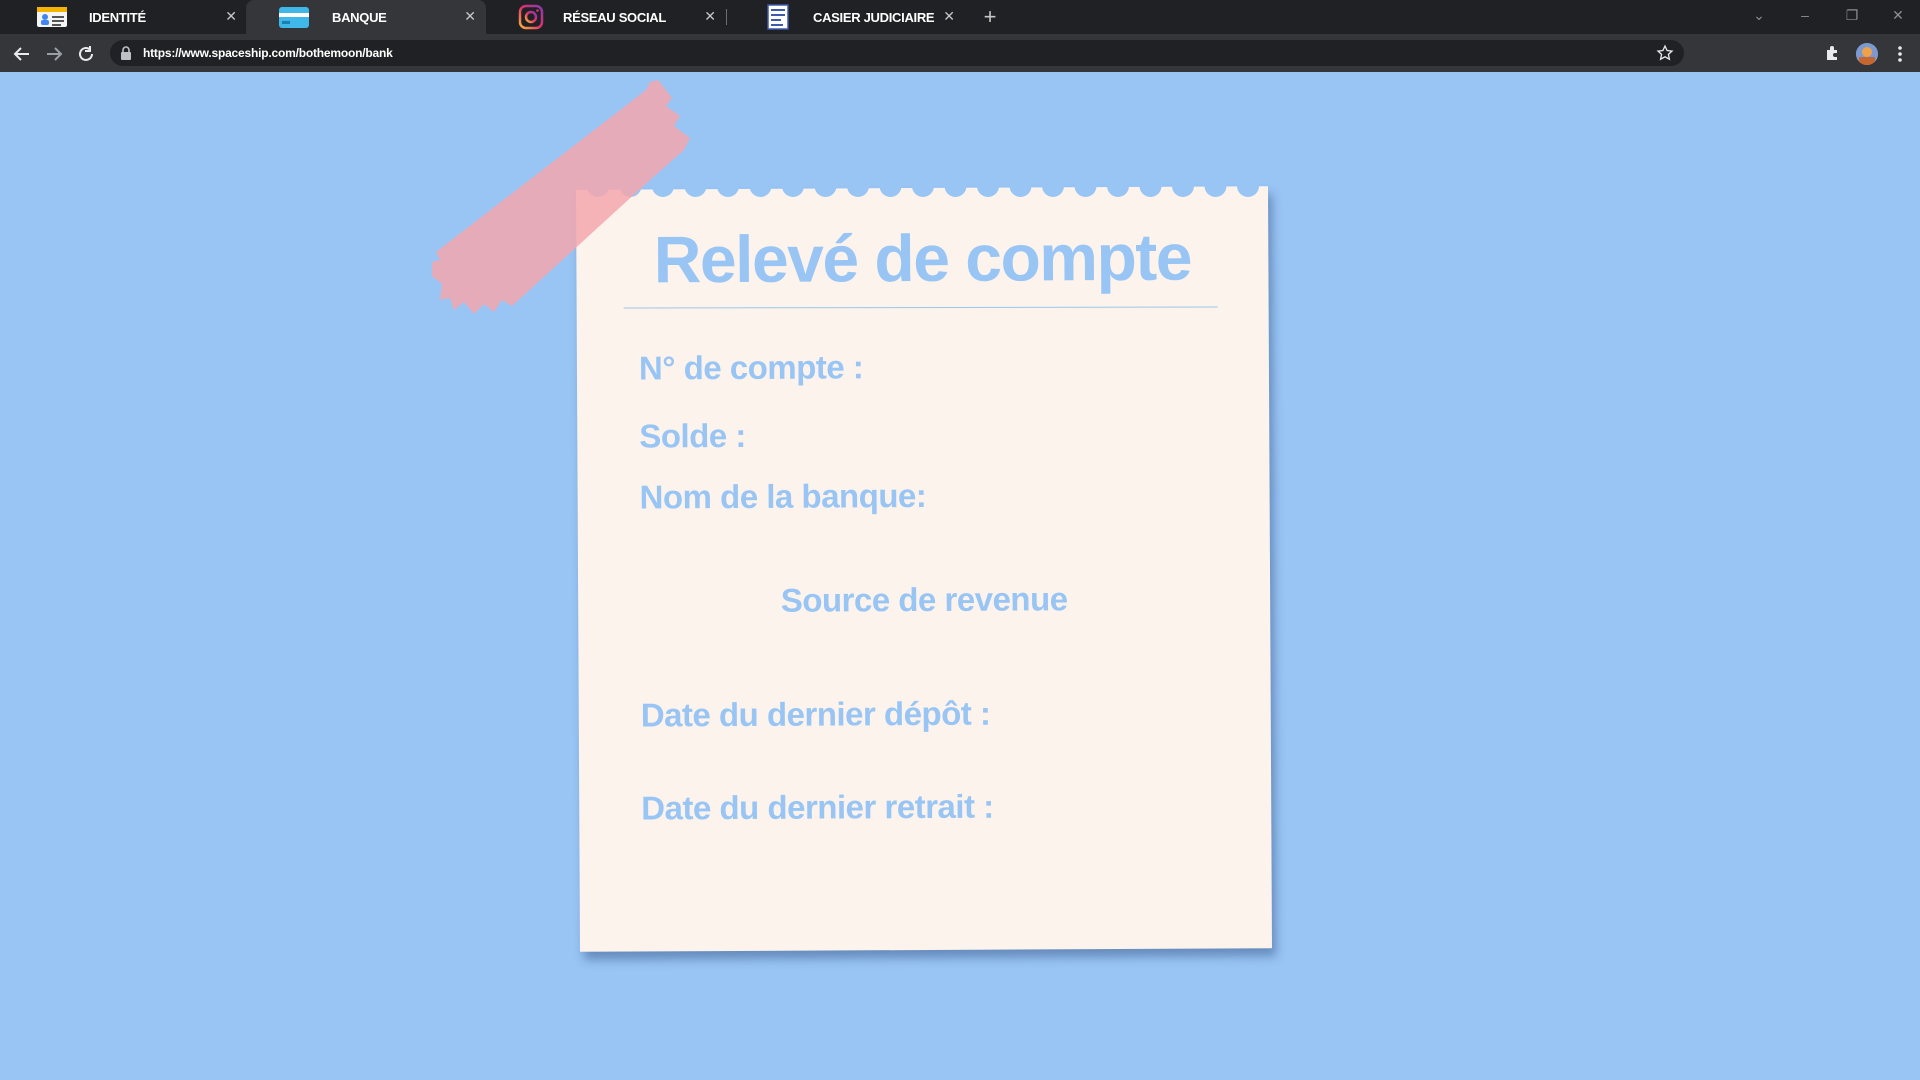  What do you see at coordinates (783, 496) in the screenshot?
I see `bank-name-label: Nom de la banque:` at bounding box center [783, 496].